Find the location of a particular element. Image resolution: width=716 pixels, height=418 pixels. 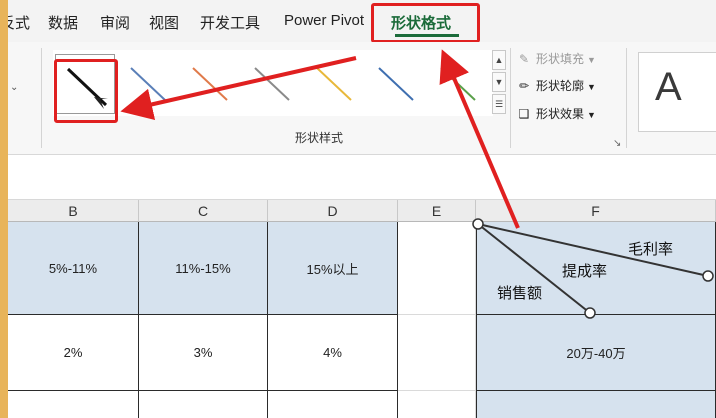

shape-style-gray-line is located at coordinates (271, 84).